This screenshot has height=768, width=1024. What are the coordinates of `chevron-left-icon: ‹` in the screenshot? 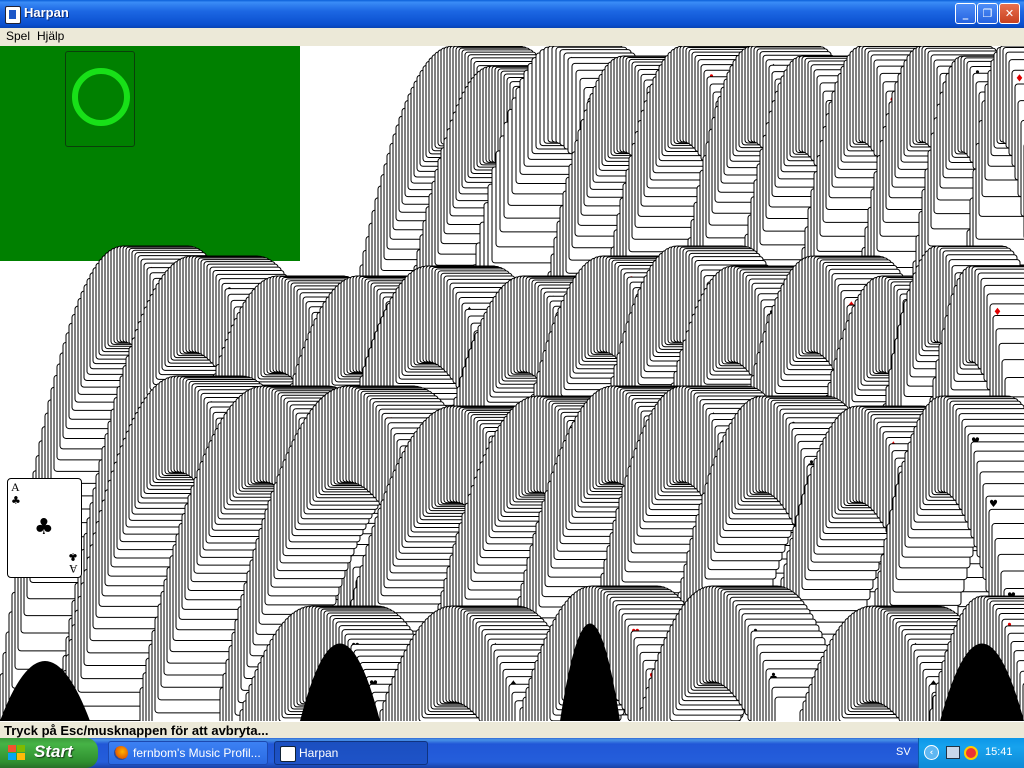 It's located at (931, 752).